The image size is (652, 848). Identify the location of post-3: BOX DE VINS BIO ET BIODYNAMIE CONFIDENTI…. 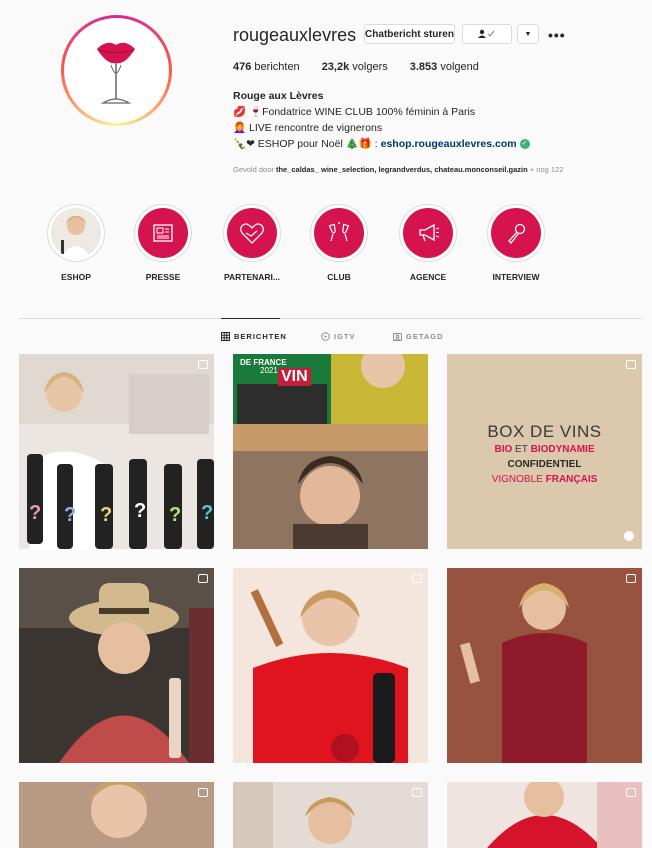
(544, 451).